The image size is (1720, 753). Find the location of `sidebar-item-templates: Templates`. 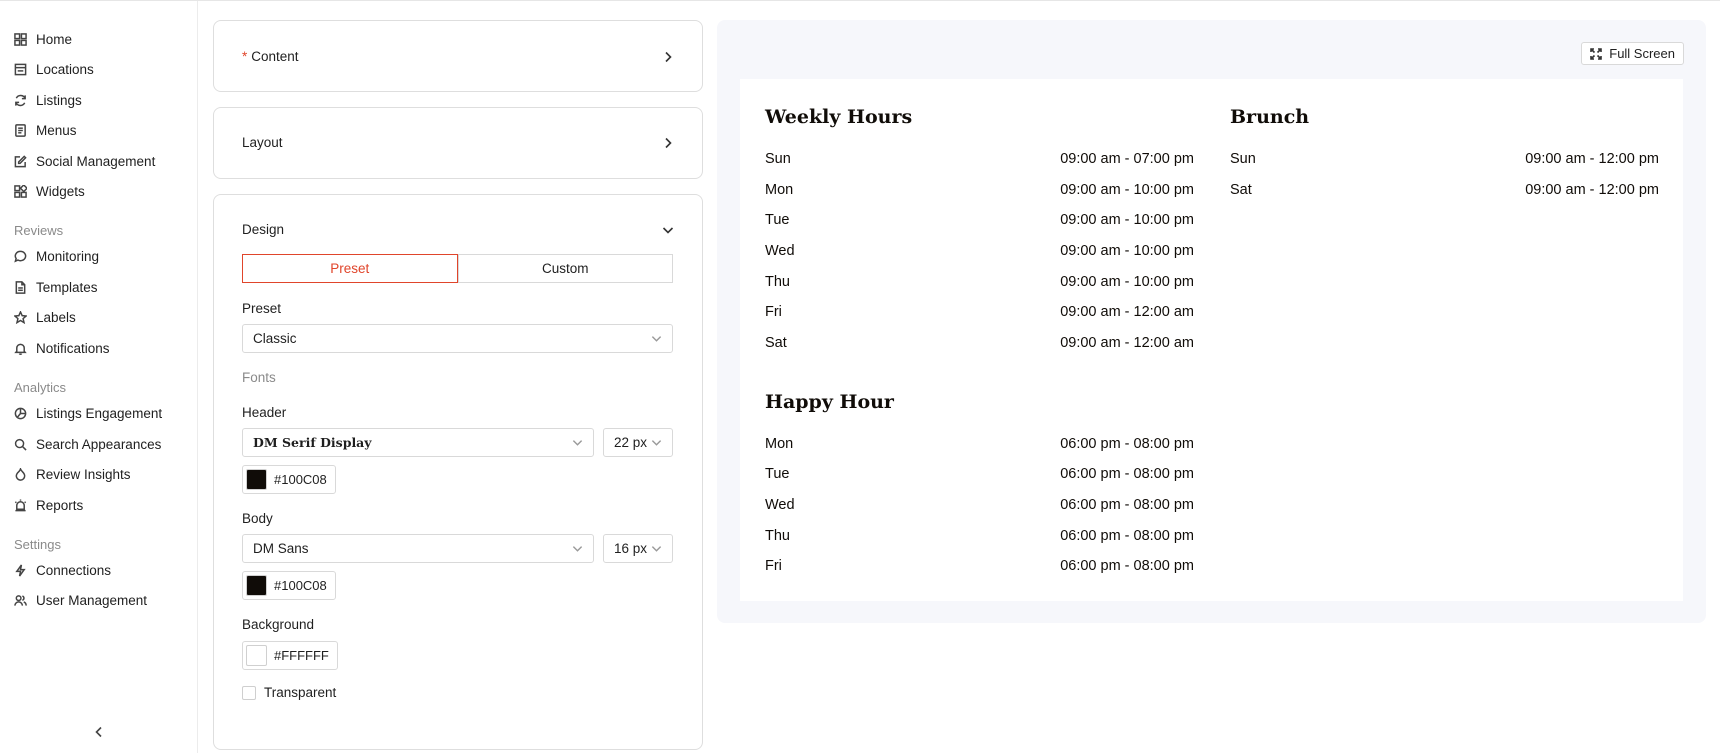

sidebar-item-templates: Templates is located at coordinates (56, 287).